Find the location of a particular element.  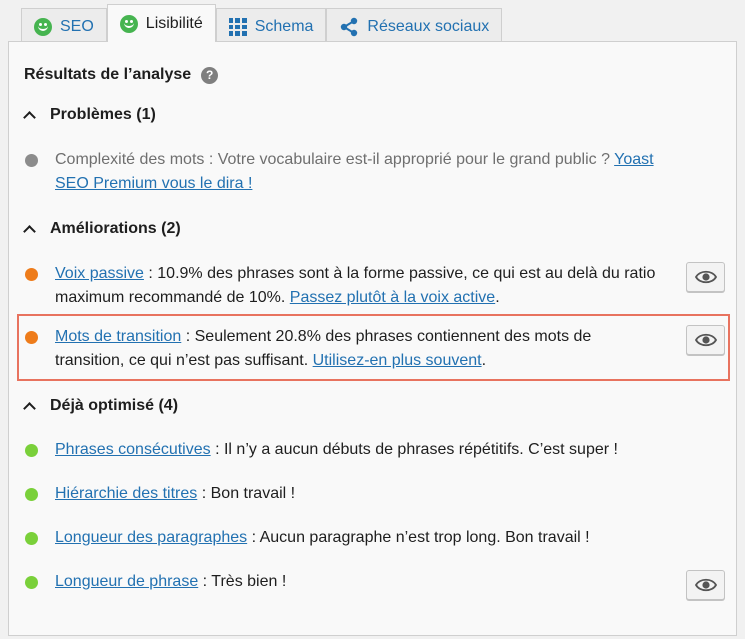

analysis-tabs: SEO Lisibilité Schema Réseaux sociaux is located at coordinates (262, 24).